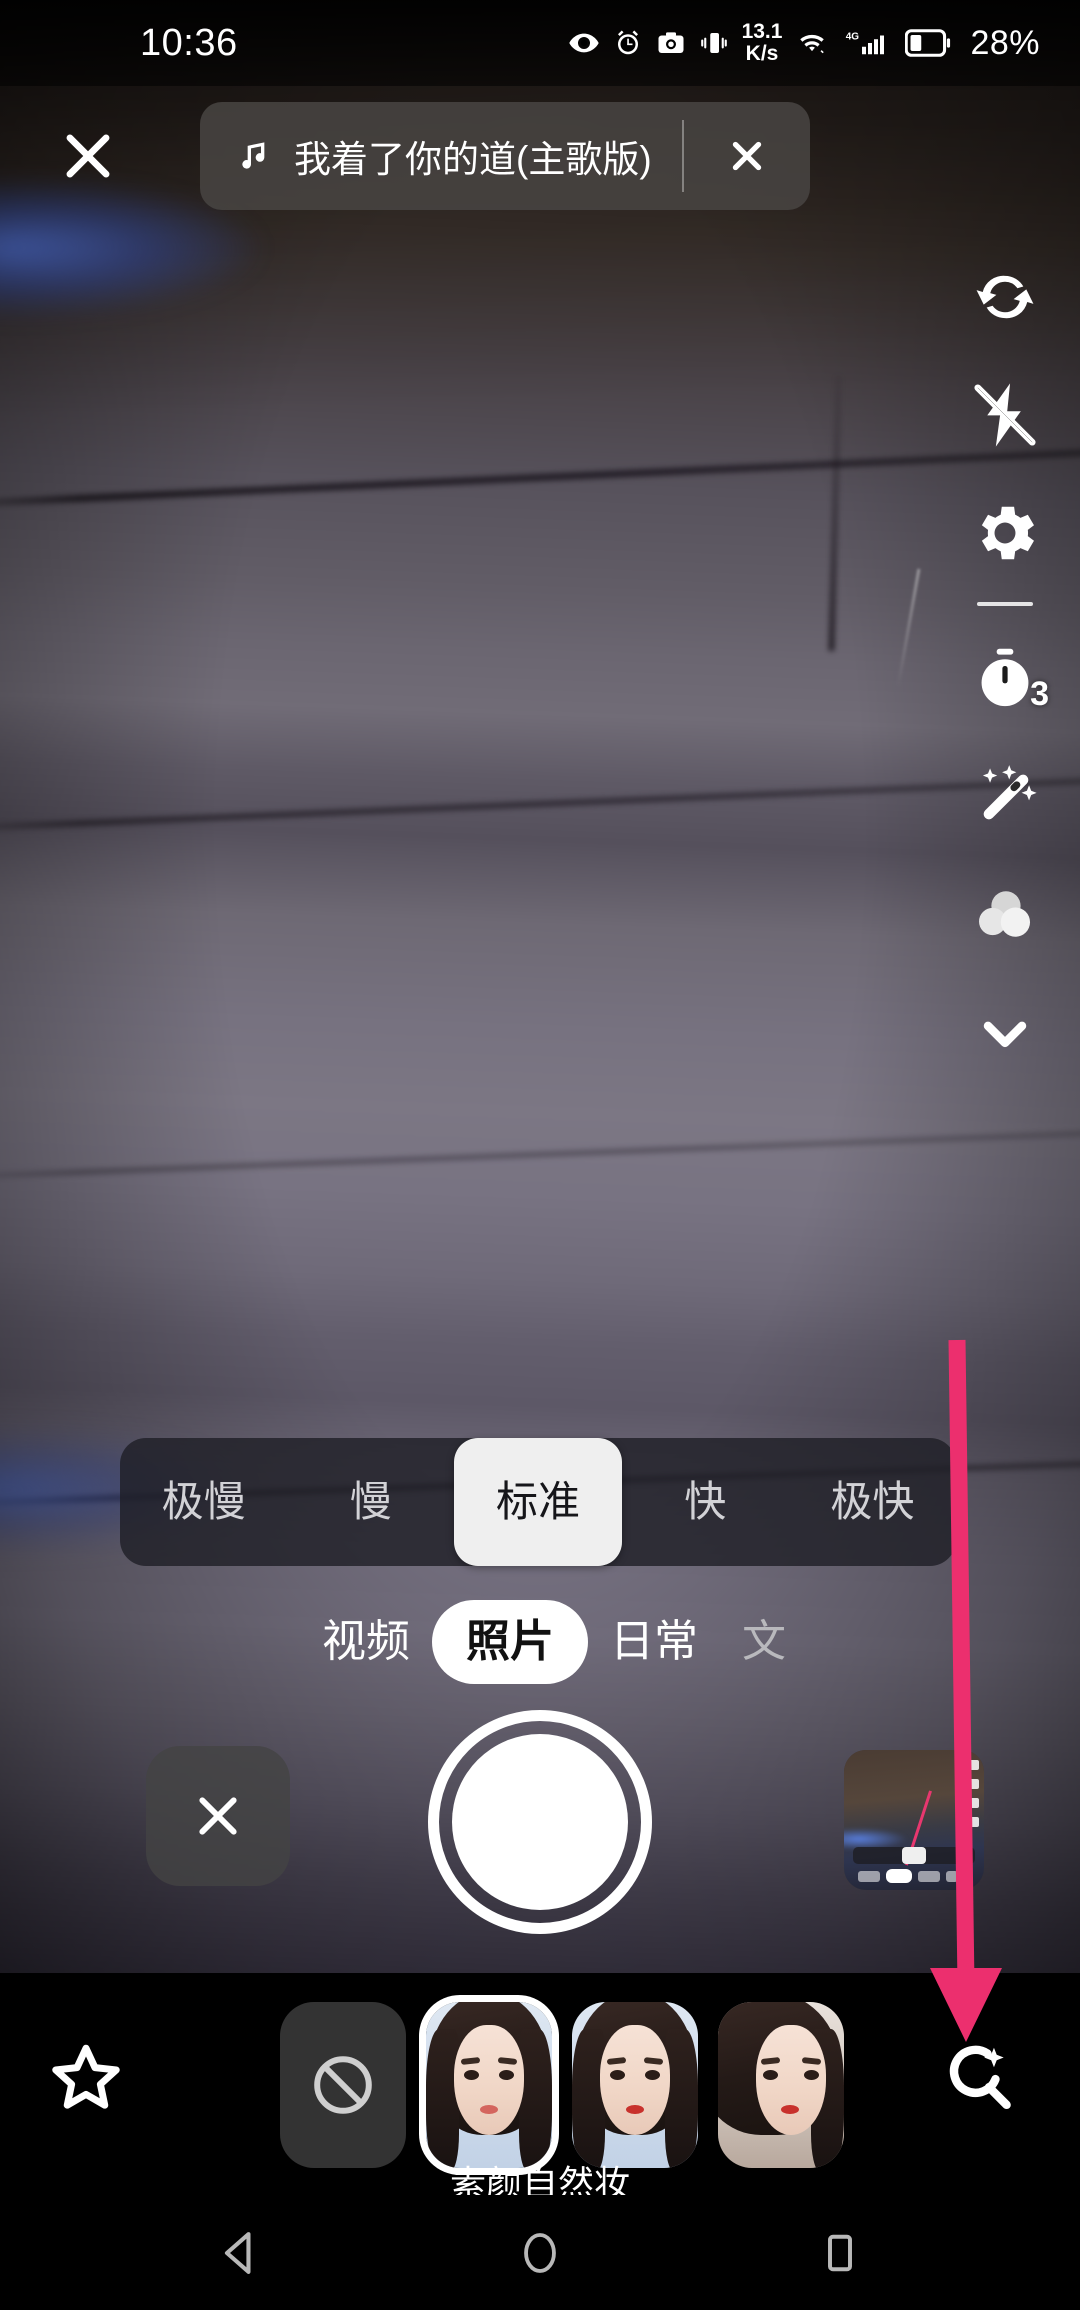 Image resolution: width=1080 pixels, height=2310 pixels. I want to click on clear-music-button, so click(747, 156).